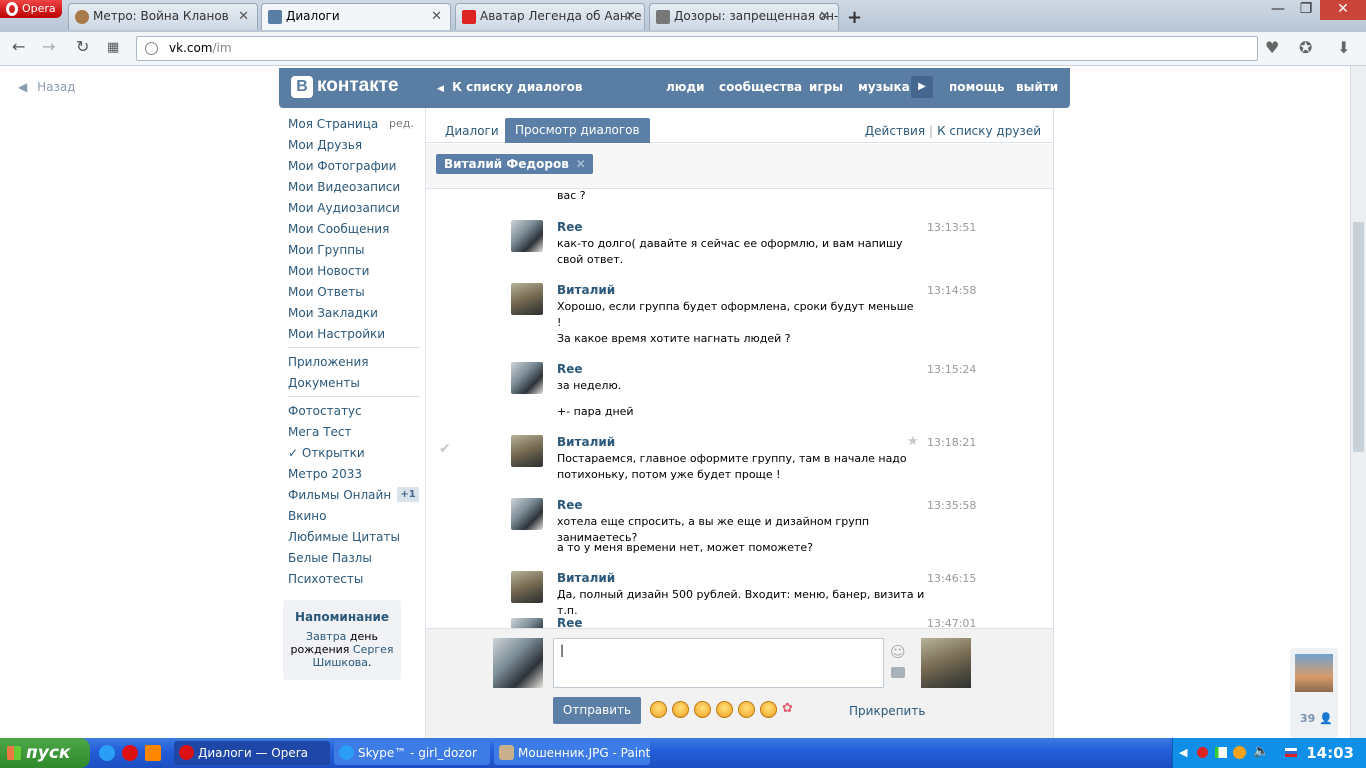 Image resolution: width=1366 pixels, height=768 pixels. What do you see at coordinates (572, 753) in the screenshot?
I see `taskbar-item-paint: Мошенник.JPG - Paint` at bounding box center [572, 753].